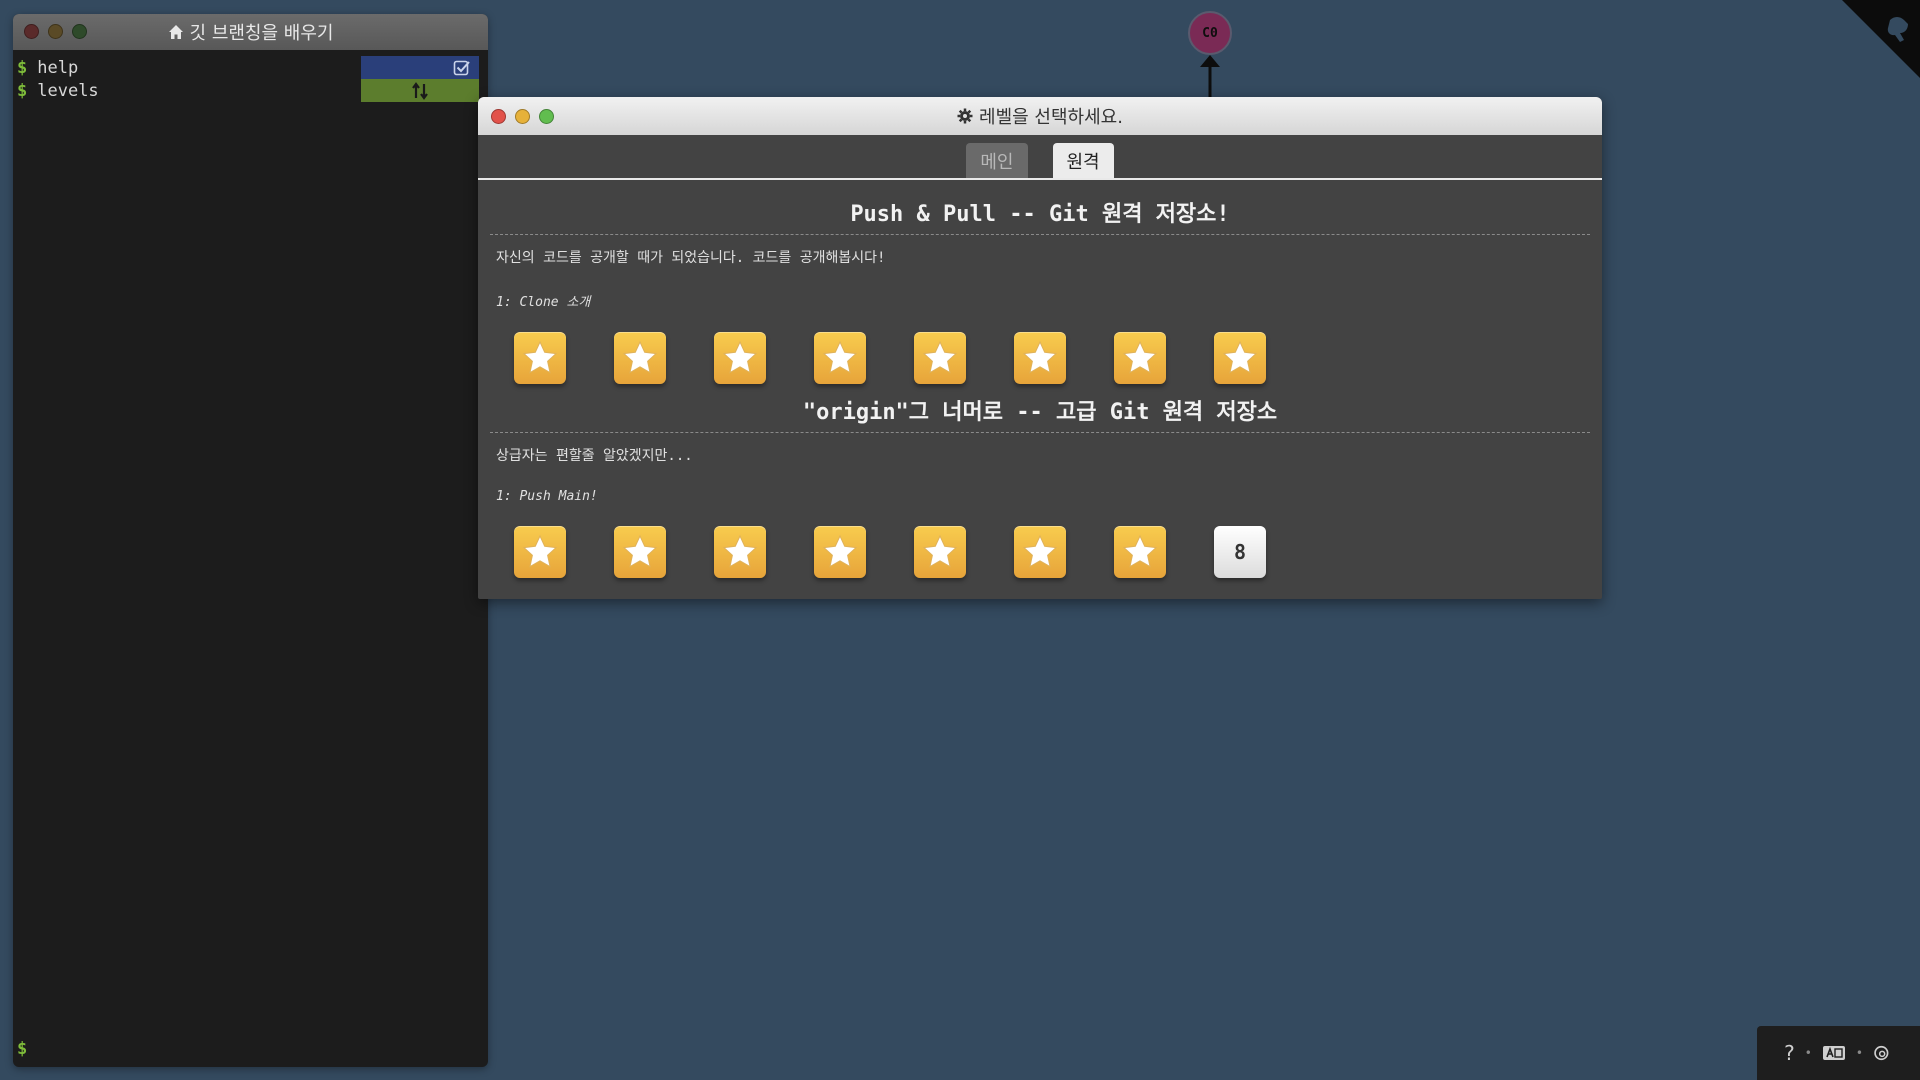 The height and width of the screenshot is (1080, 1920). I want to click on terminal-input-prompt: $, so click(22, 1049).